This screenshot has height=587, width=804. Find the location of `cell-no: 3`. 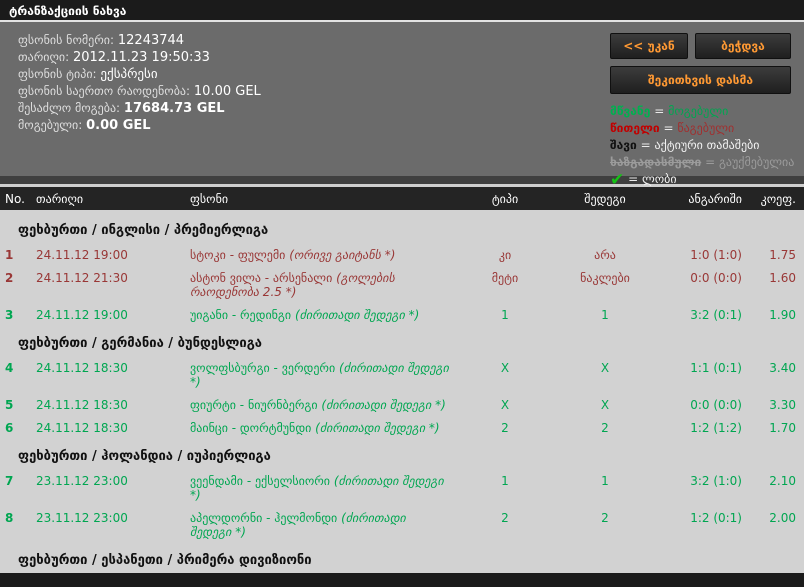

cell-no: 3 is located at coordinates (9, 315).